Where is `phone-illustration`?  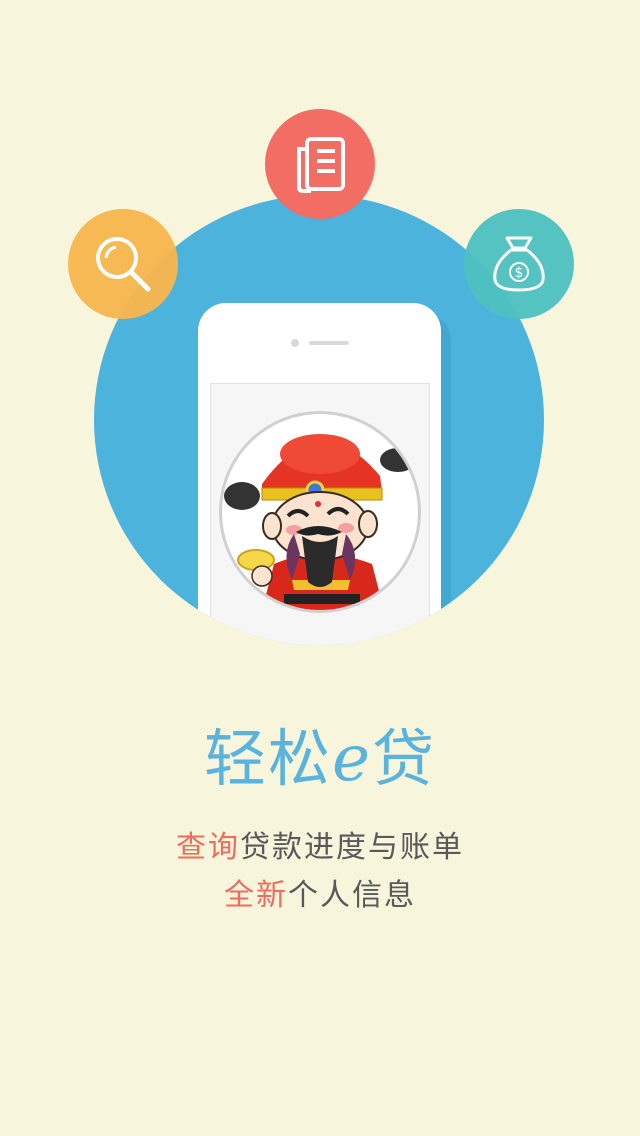
phone-illustration is located at coordinates (319, 474).